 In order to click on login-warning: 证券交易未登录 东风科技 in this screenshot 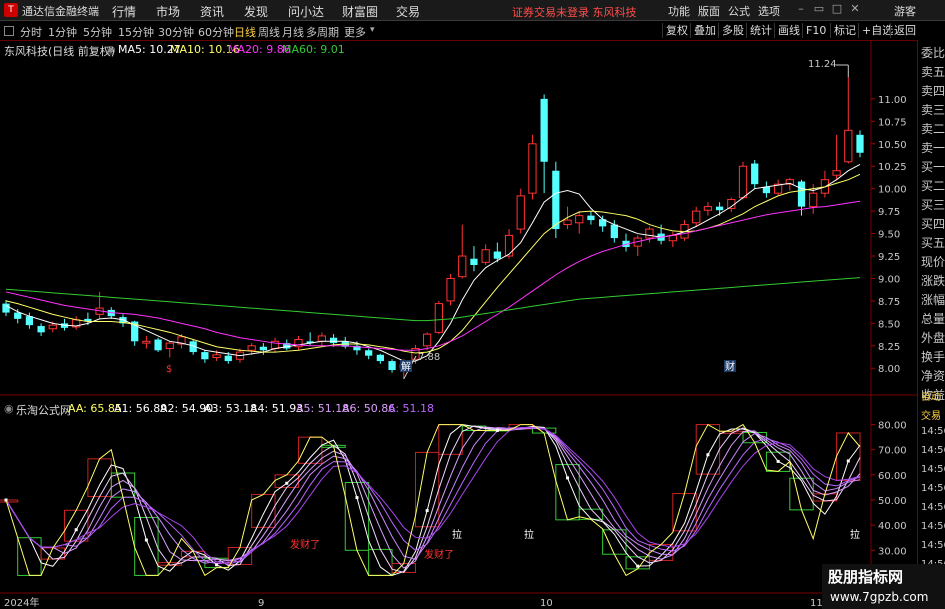, I will do `click(574, 12)`.